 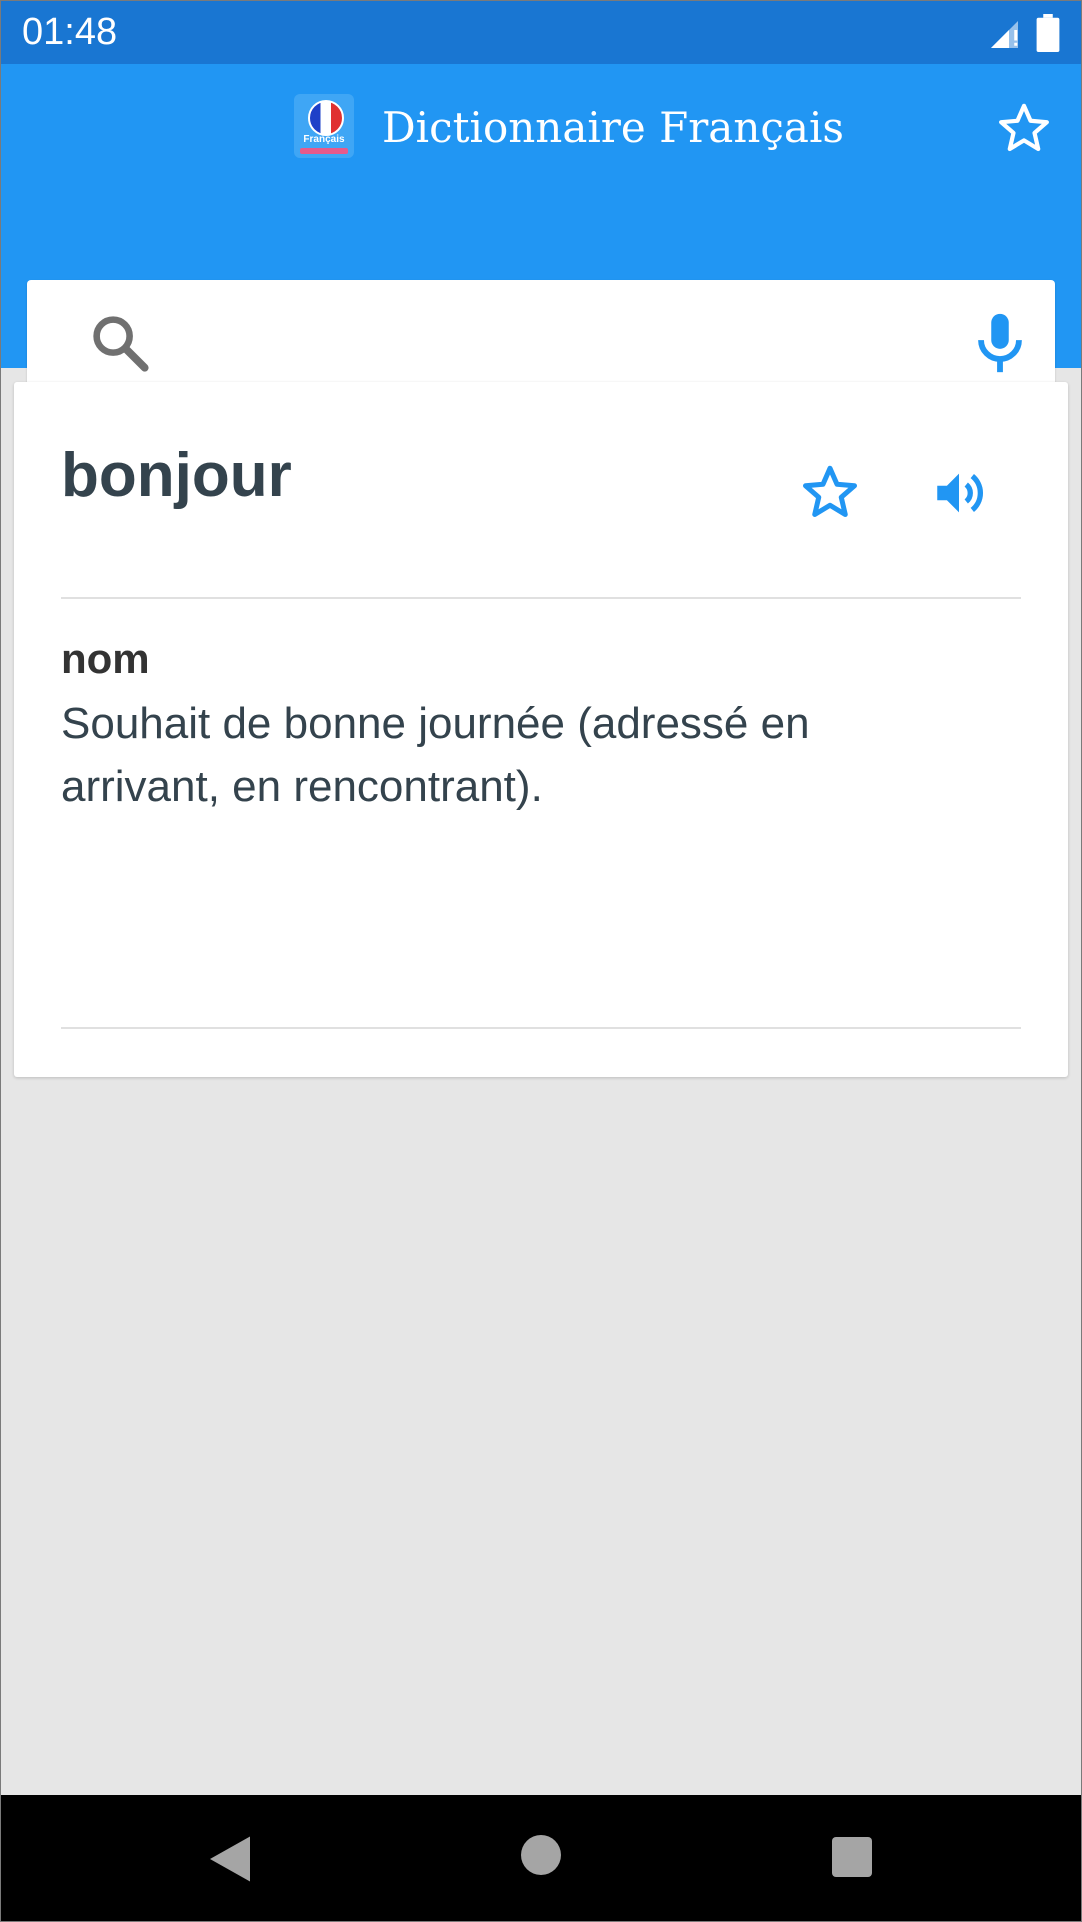 I want to click on status-time: 01:48, so click(x=70, y=32).